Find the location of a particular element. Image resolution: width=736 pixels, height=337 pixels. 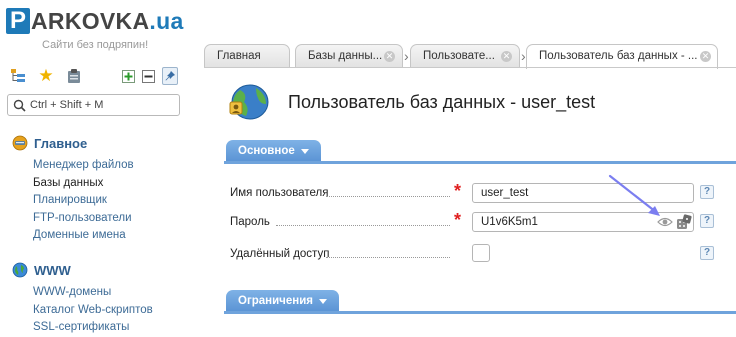

form-row-remote-access: Удалённый доступ ? is located at coordinates (477, 254).